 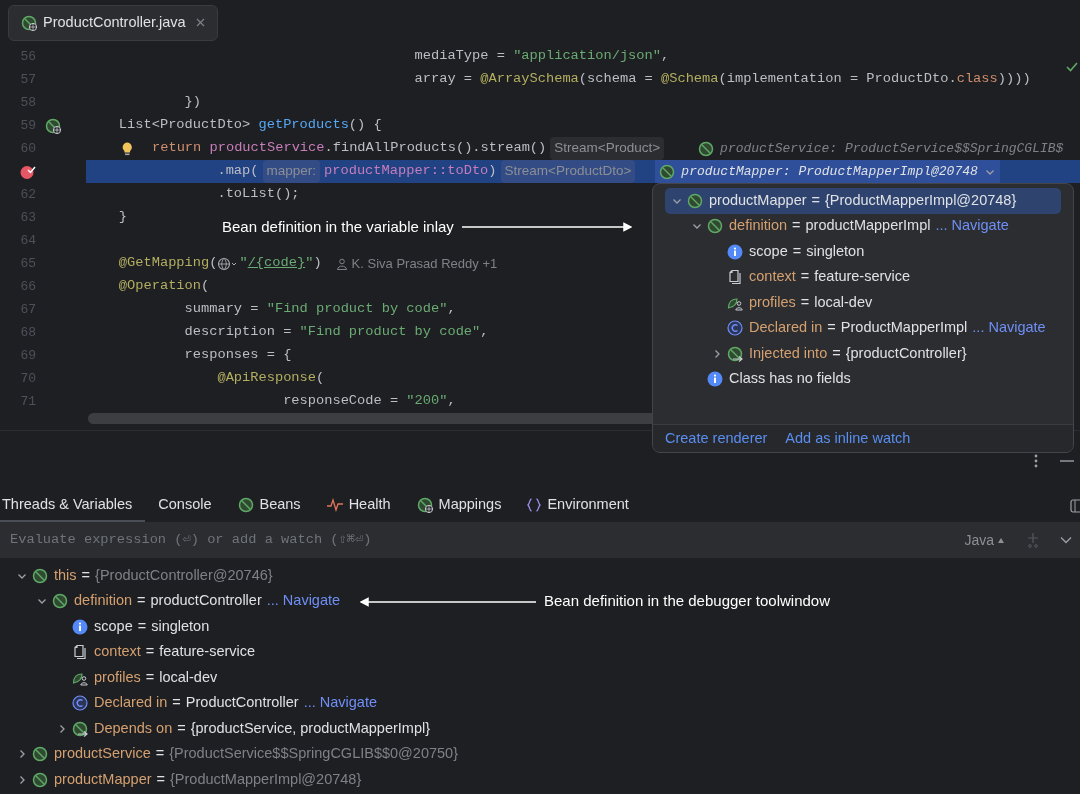 What do you see at coordinates (313, 754) in the screenshot?
I see `variable-value: {ProductService$$SpringCGLIB$$0@20750}` at bounding box center [313, 754].